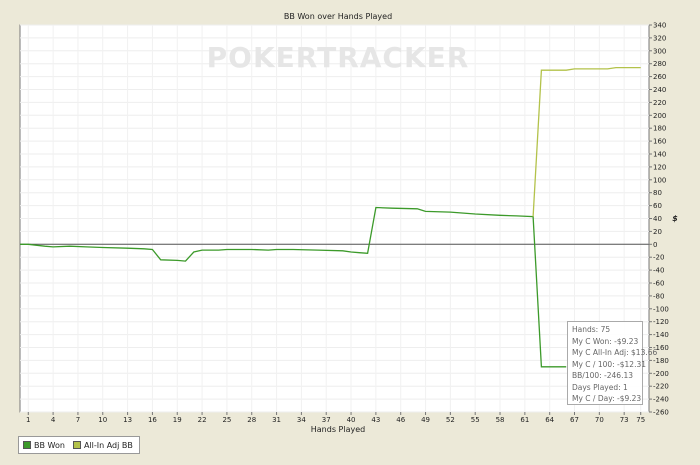  I want to click on x-tick-label: 28, so click(251, 420).